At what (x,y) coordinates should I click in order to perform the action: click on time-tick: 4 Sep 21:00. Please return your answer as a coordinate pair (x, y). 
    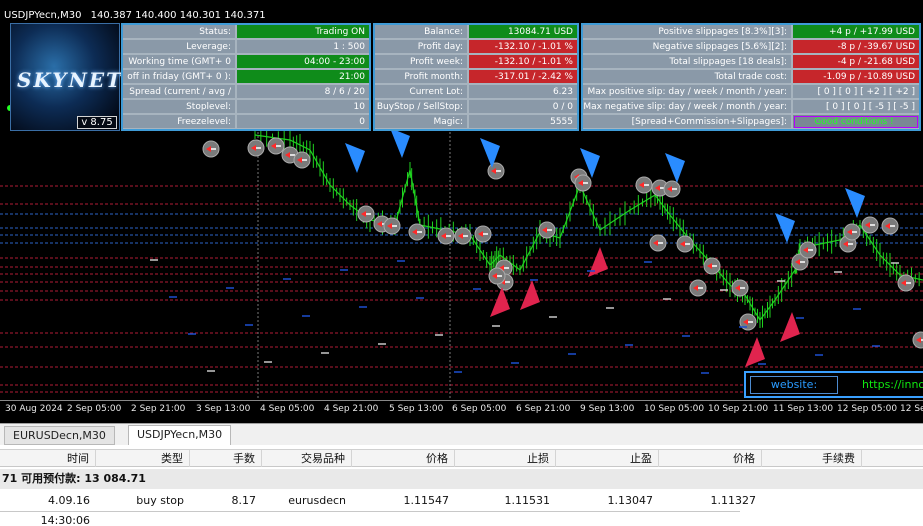
    Looking at the image, I should click on (351, 409).